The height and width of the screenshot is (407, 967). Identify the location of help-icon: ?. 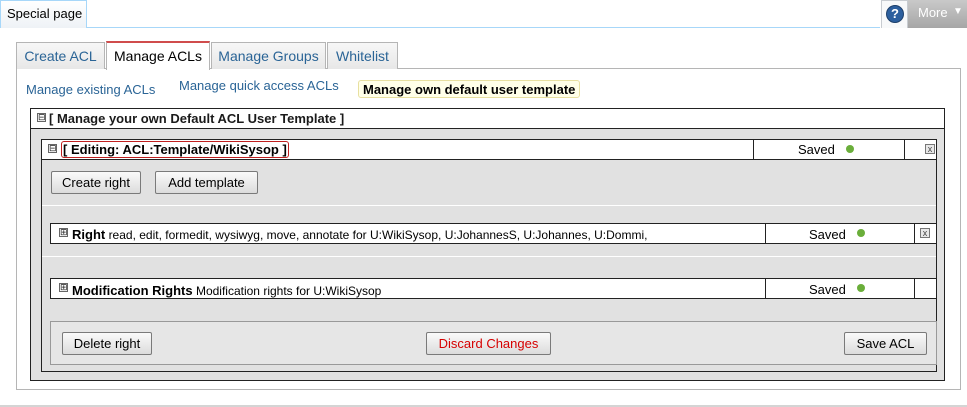
(895, 14).